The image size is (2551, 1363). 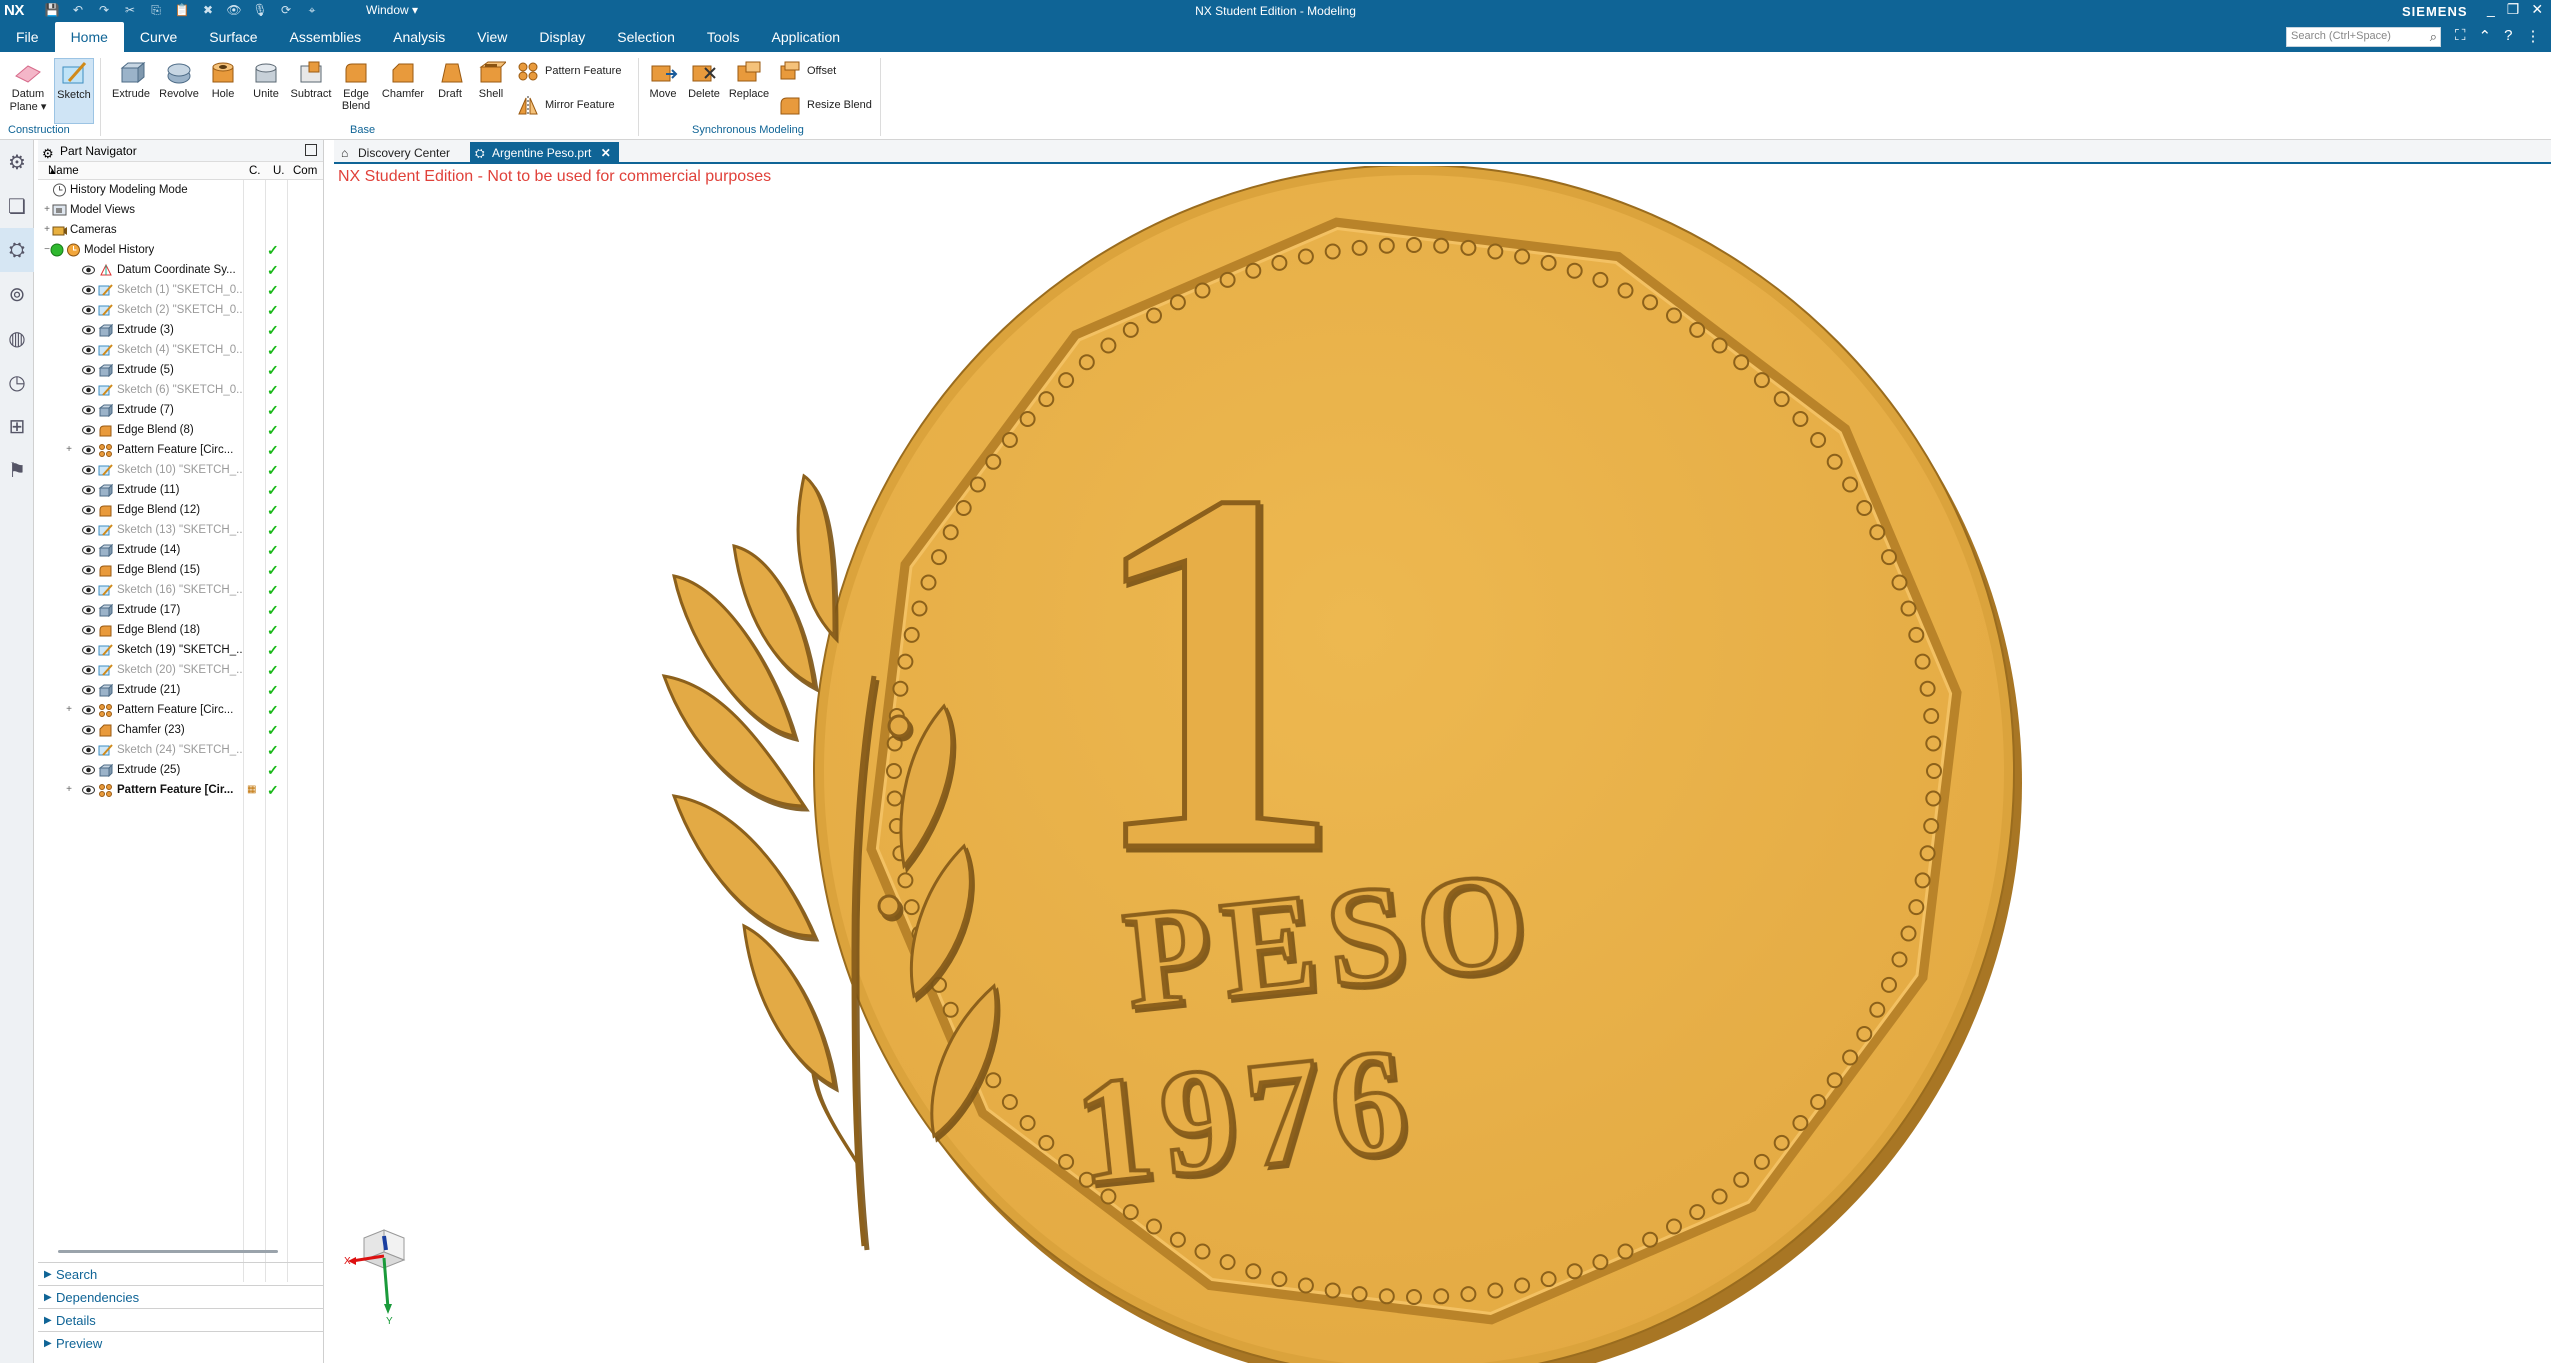 I want to click on touch-mode-icon: ⟳, so click(x=286, y=10).